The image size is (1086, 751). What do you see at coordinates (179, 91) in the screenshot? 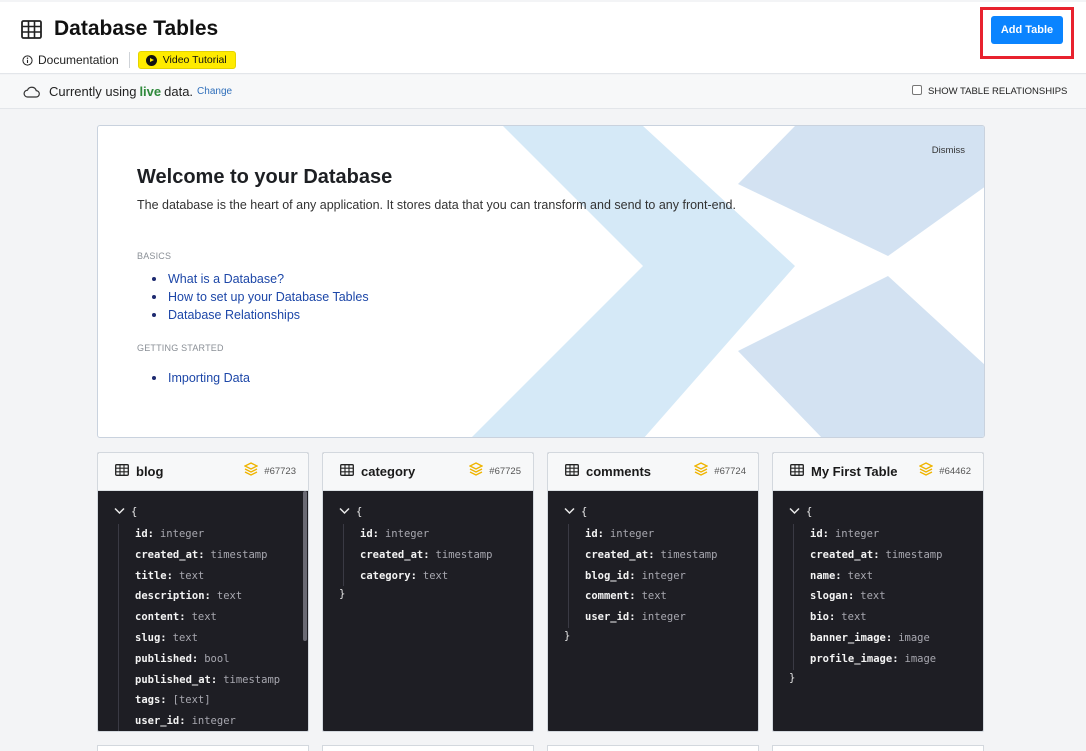
I see `status-suffix: data.` at bounding box center [179, 91].